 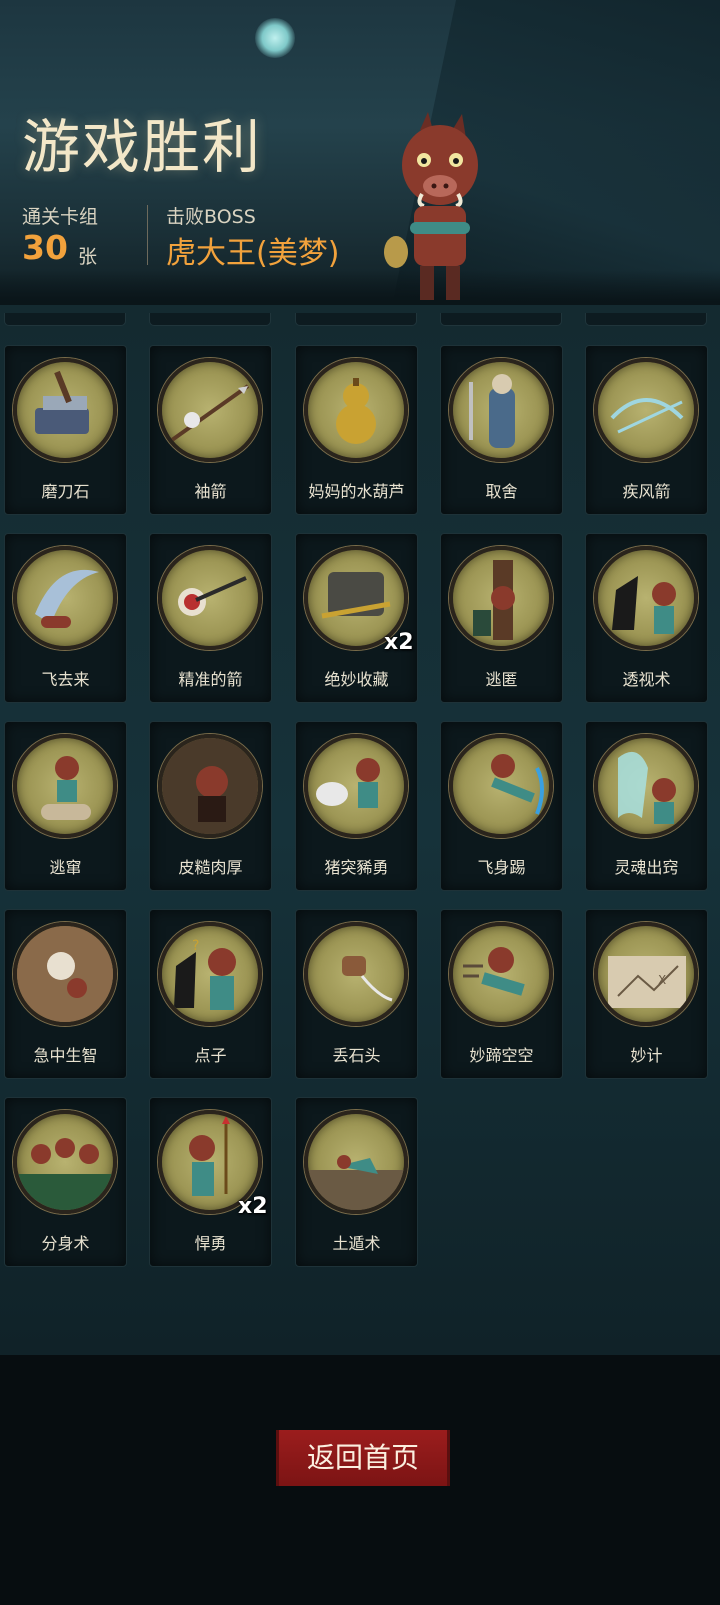 What do you see at coordinates (210, 974) in the screenshot?
I see `idea-icon: ?` at bounding box center [210, 974].